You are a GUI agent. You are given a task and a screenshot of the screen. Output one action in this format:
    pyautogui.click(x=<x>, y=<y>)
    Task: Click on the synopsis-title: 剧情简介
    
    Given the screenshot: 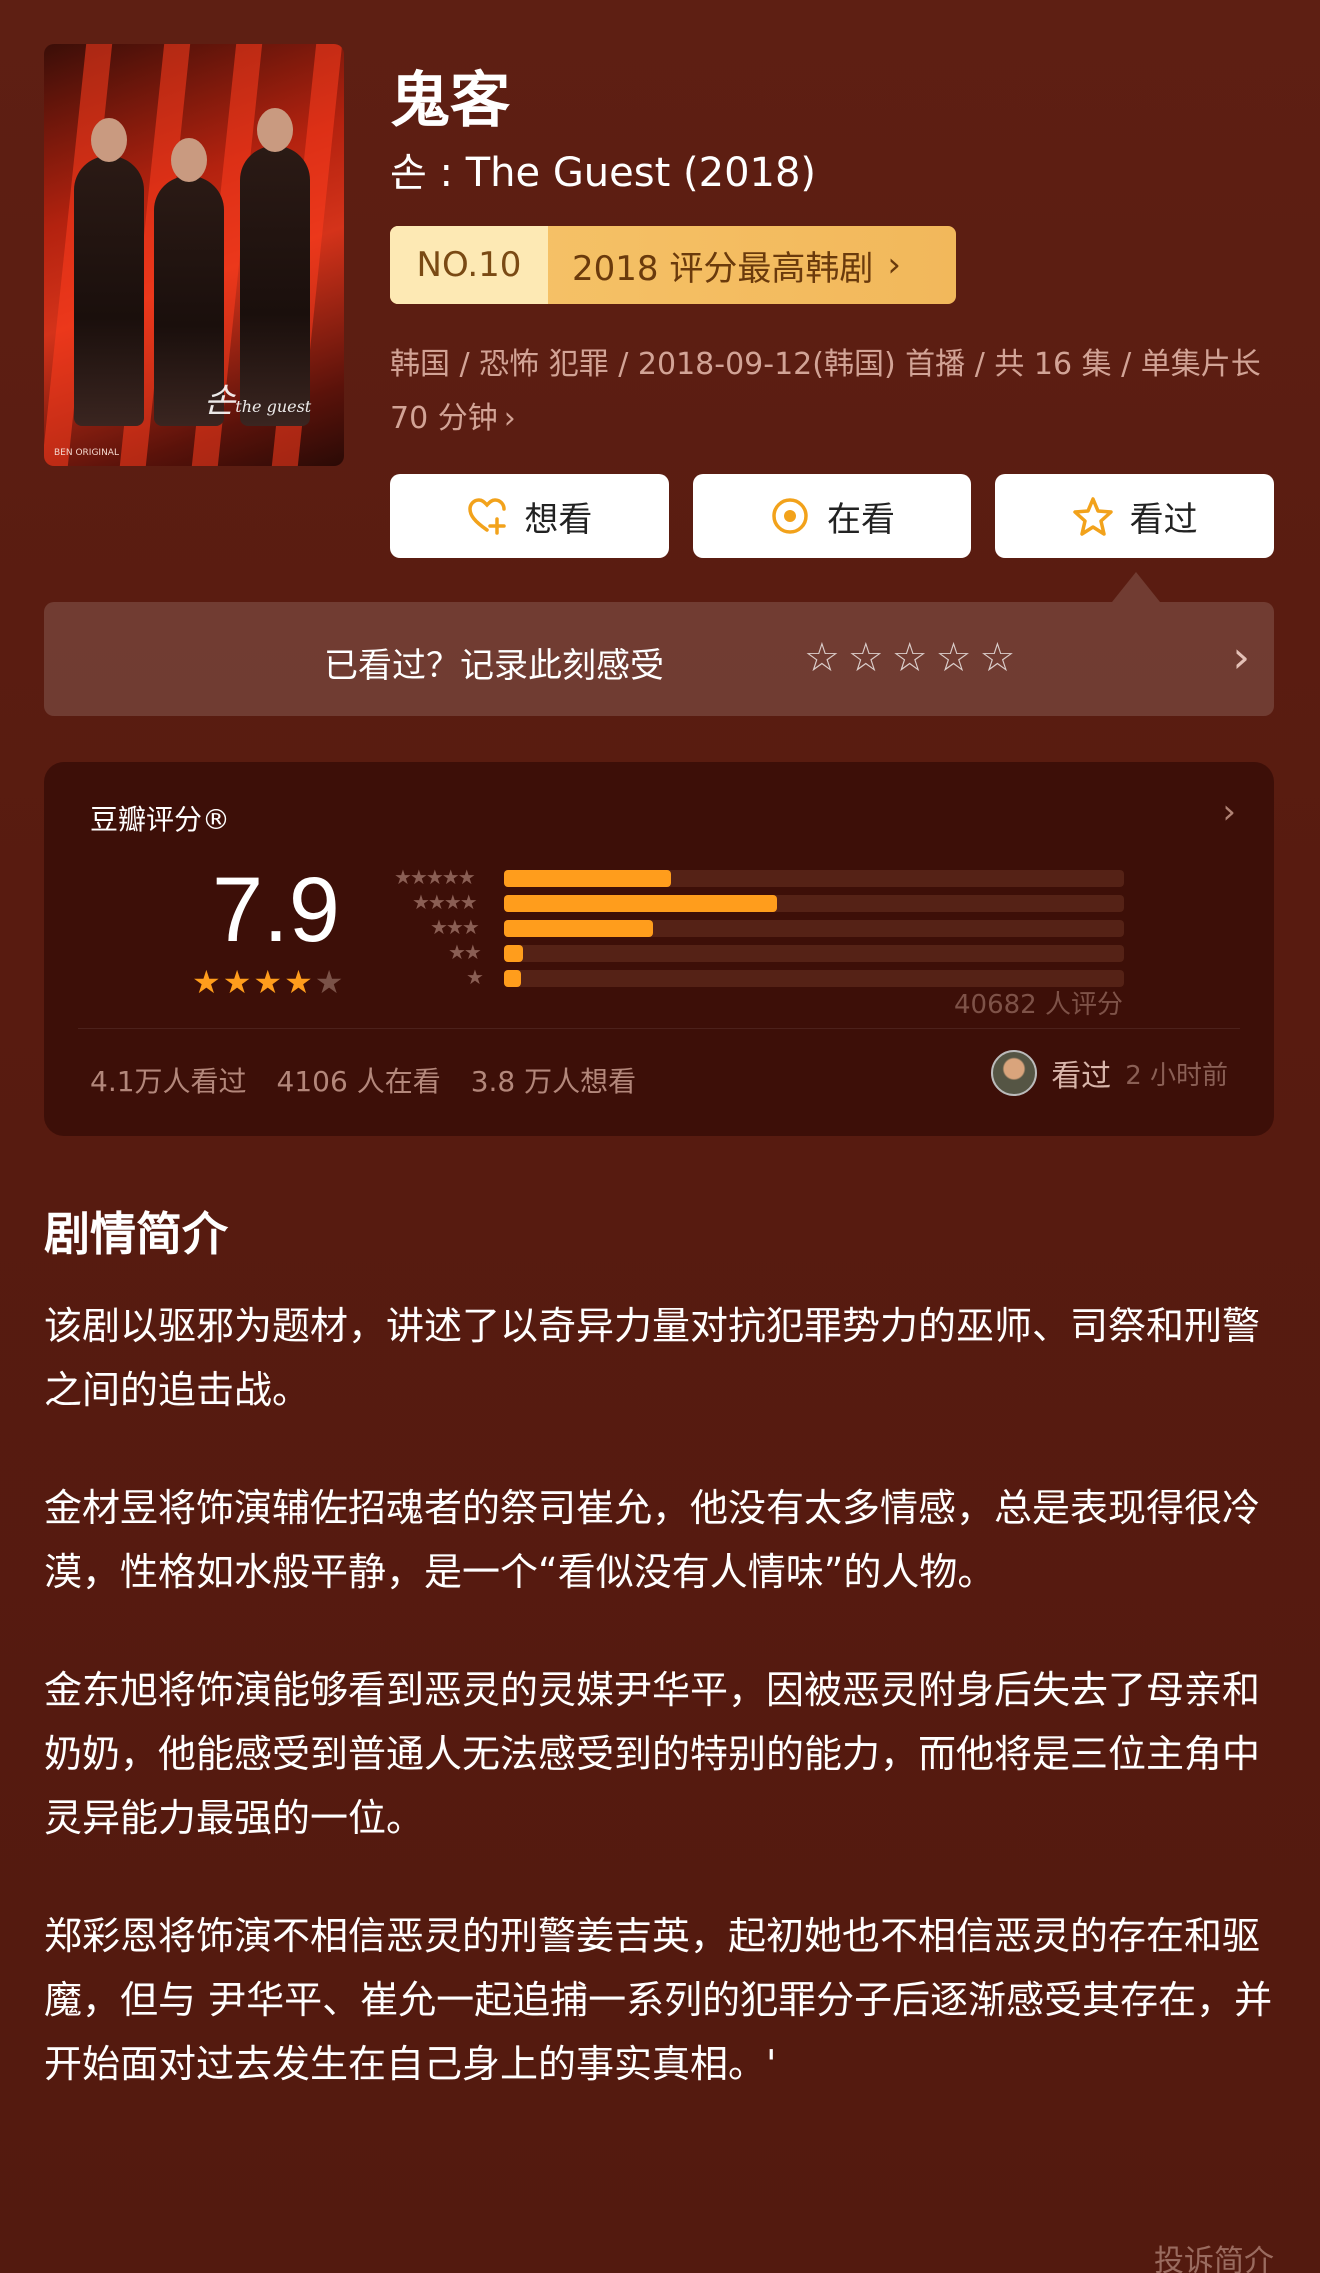 What is the action you would take?
    pyautogui.click(x=136, y=1234)
    